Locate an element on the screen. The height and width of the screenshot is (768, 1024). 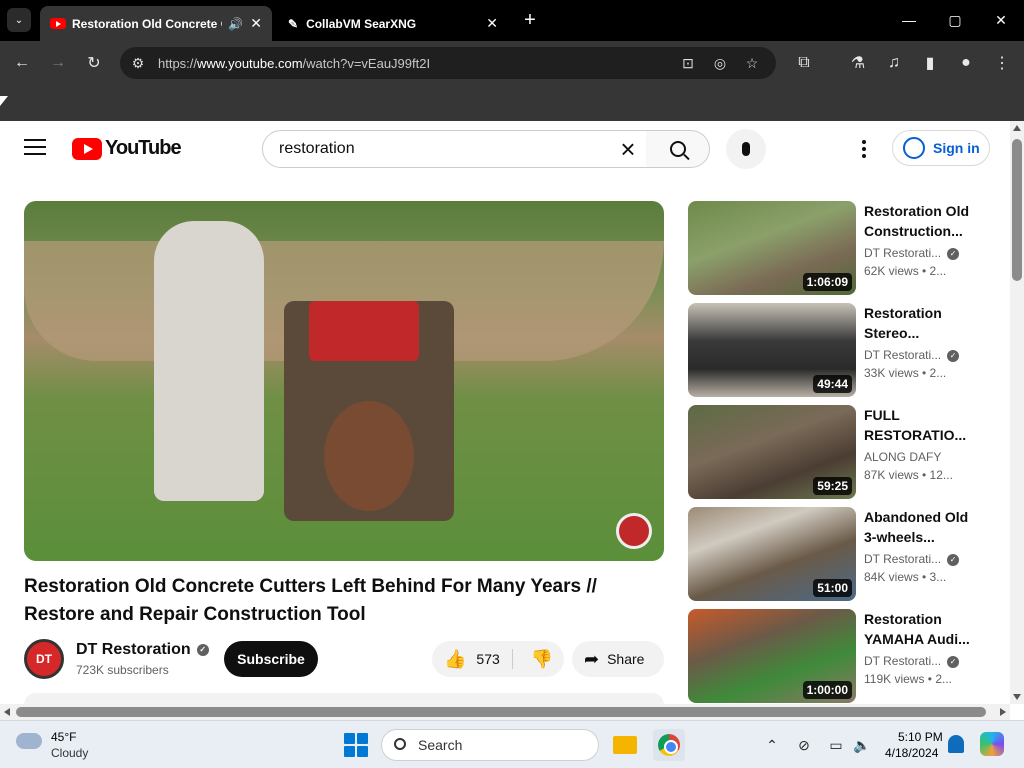
duration-badge: 1:06:09 is located at coordinates (827, 282).